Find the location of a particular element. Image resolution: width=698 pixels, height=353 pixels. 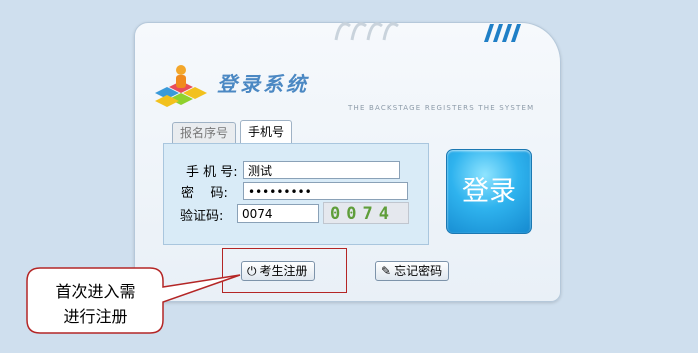

callout-line-2: 进行注册 is located at coordinates (95, 316).